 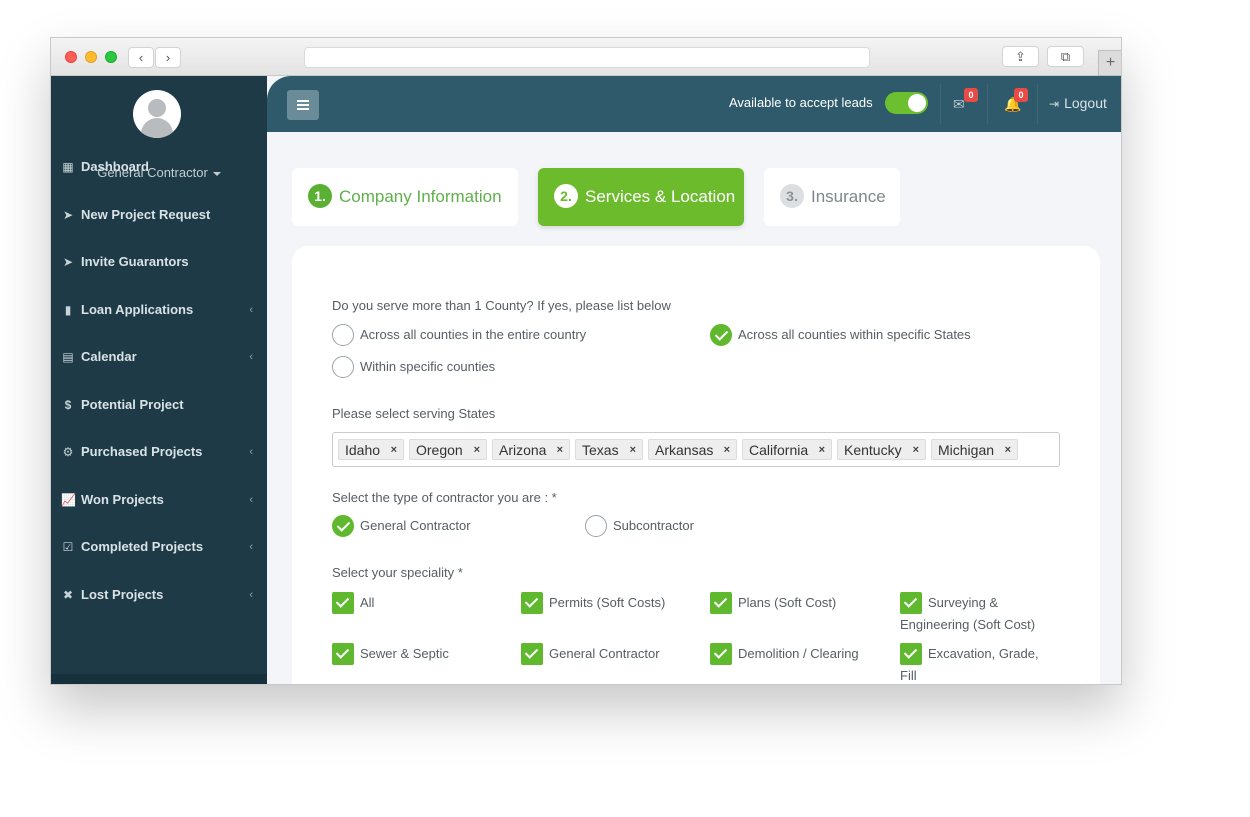 I want to click on speciality-checkbox-surveying-engineering-soft-cost: Surveying & Engineering (Soft Cost), so click(x=975, y=614).